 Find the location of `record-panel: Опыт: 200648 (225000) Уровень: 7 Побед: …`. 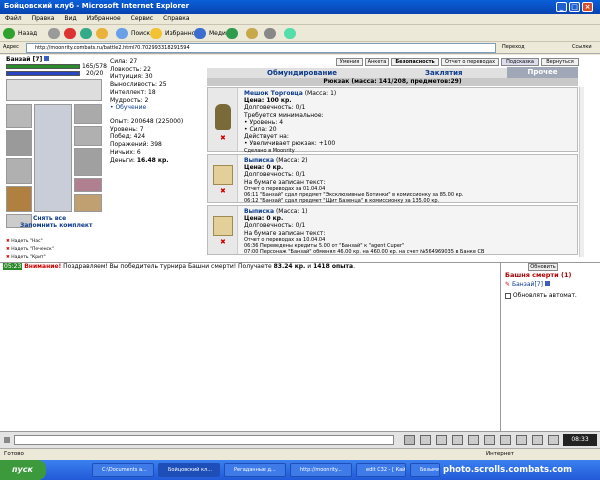

record-panel: Опыт: 200648 (225000) Уровень: 7 Побед: … is located at coordinates (146, 141).